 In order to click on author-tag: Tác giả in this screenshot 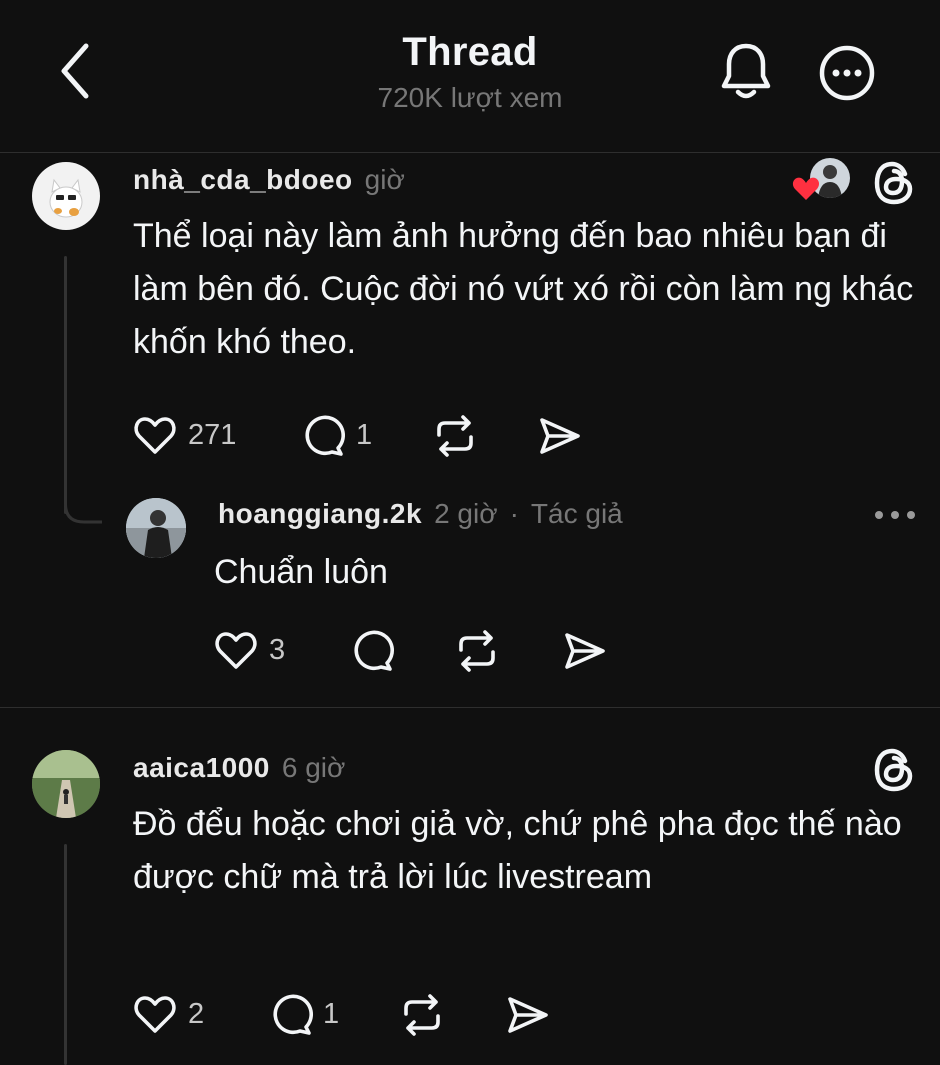, I will do `click(576, 513)`.